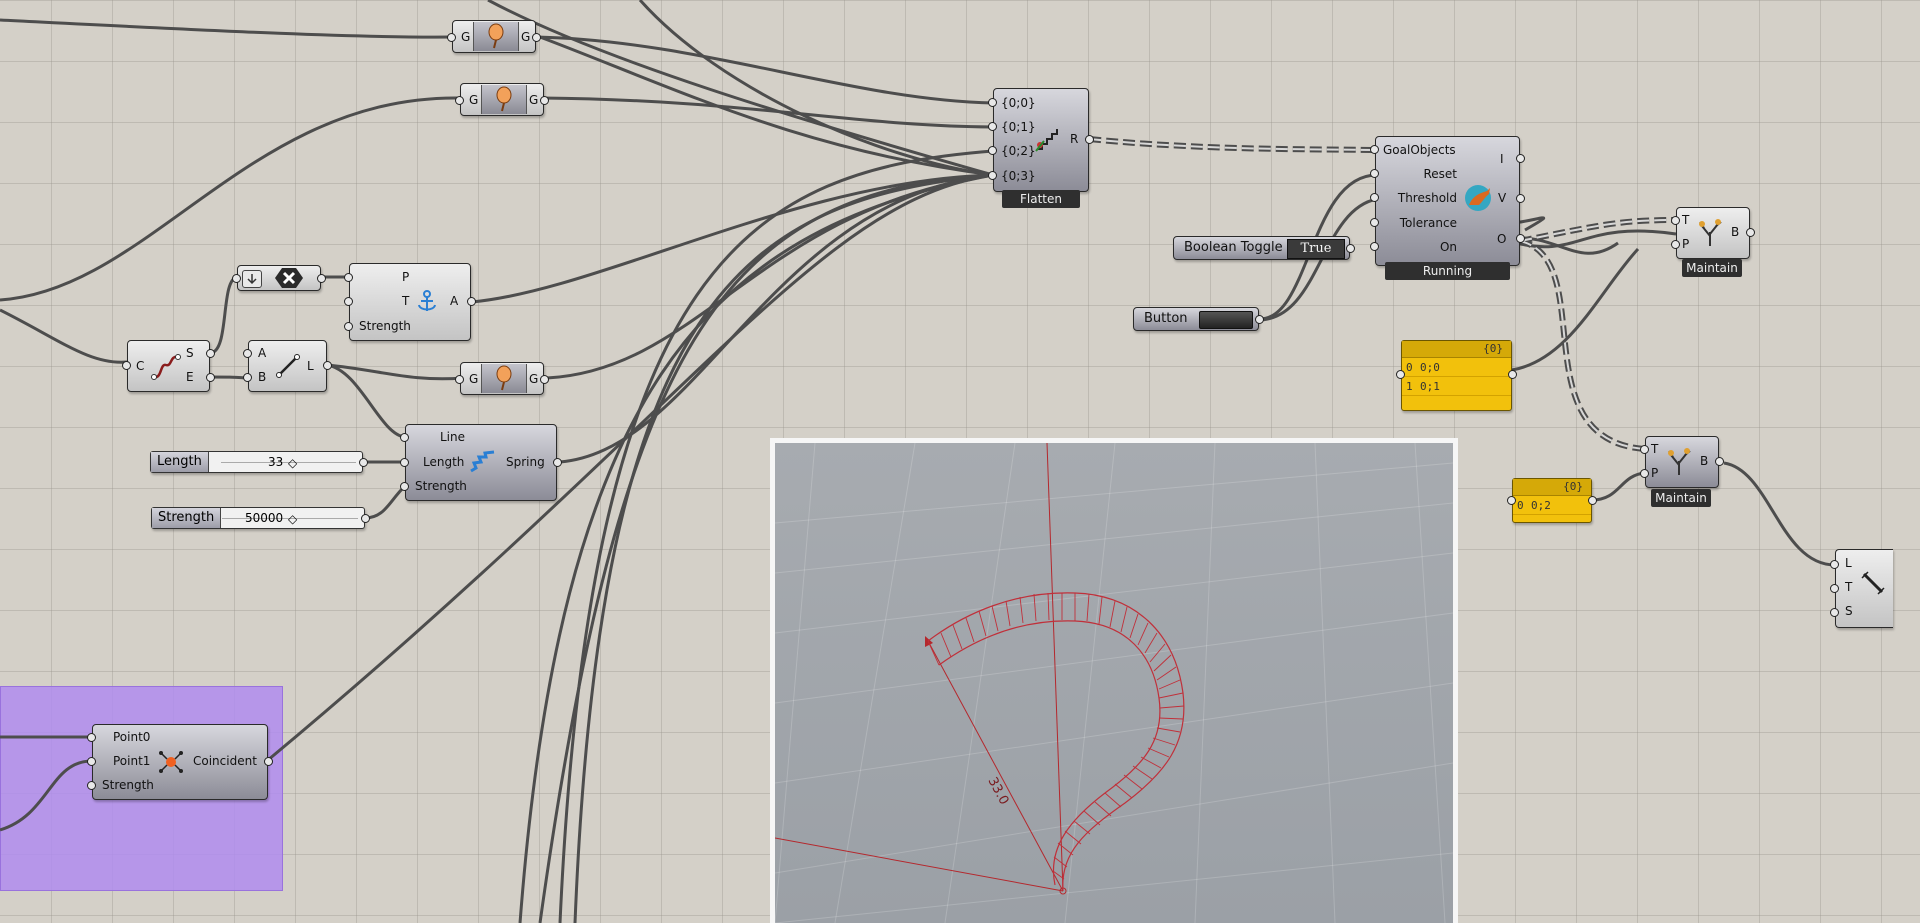  I want to click on pull-component-3: G G, so click(502, 378).